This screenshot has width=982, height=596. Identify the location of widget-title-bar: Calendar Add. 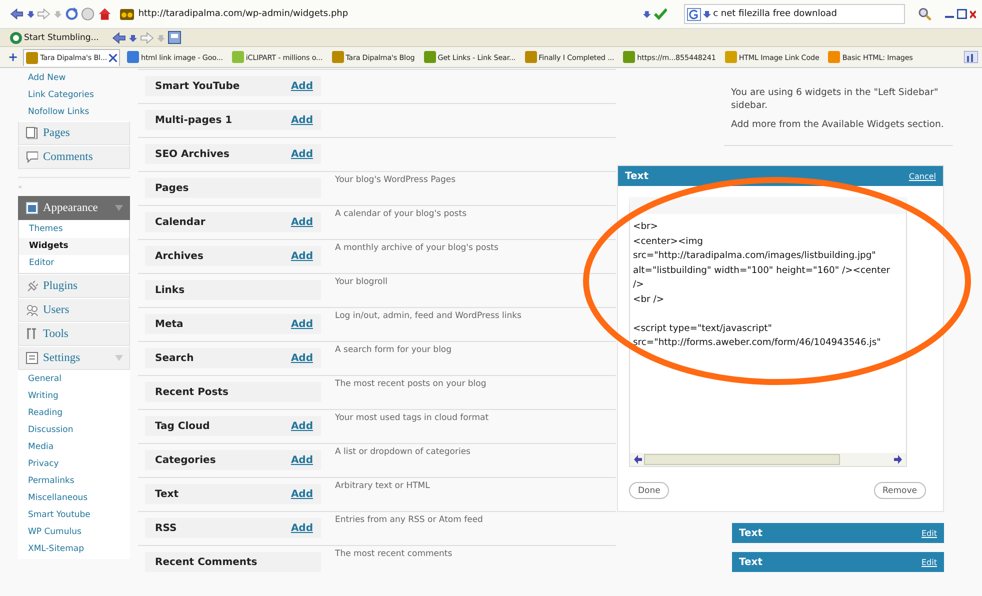
(233, 222).